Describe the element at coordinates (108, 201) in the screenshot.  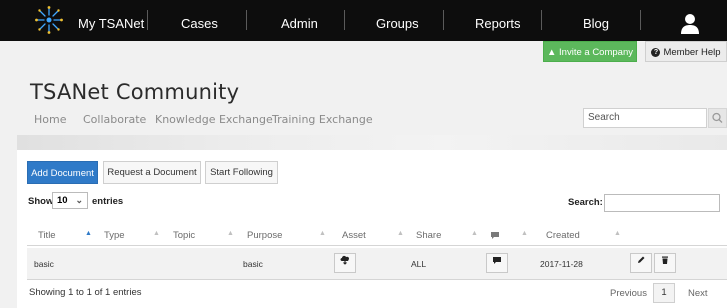
I see `entries-label: entries` at that location.